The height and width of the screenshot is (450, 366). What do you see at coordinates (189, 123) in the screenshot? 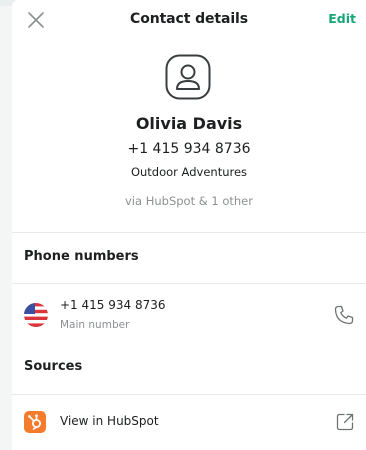
I see `contact-name: Olivia Davis` at bounding box center [189, 123].